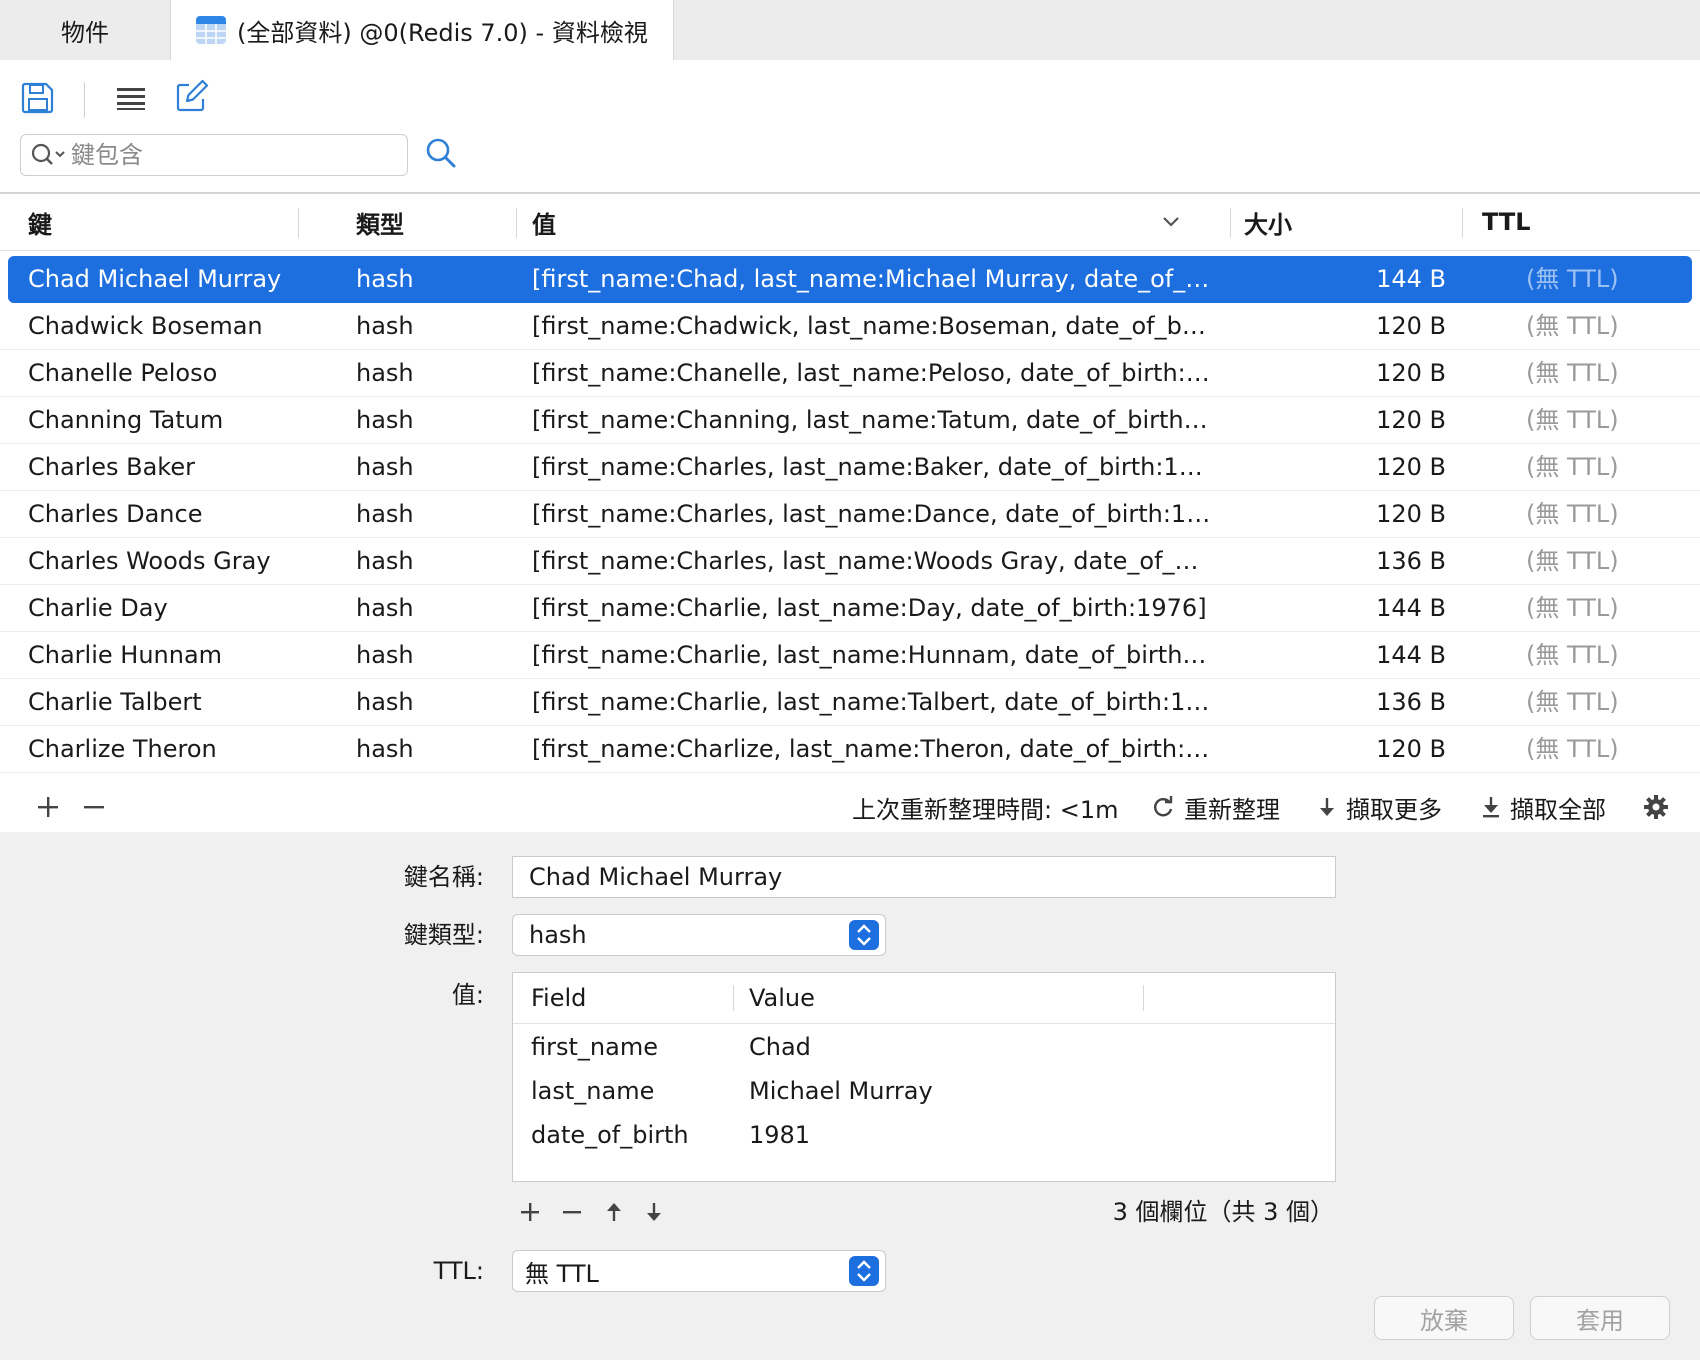 This screenshot has height=1360, width=1700. What do you see at coordinates (782, 998) in the screenshot?
I see `hash-column-value: Value` at bounding box center [782, 998].